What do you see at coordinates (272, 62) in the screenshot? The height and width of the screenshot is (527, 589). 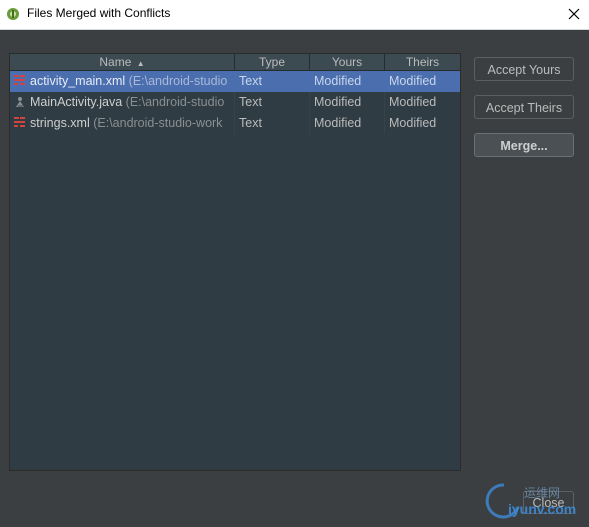 I see `column-header-type: Type` at bounding box center [272, 62].